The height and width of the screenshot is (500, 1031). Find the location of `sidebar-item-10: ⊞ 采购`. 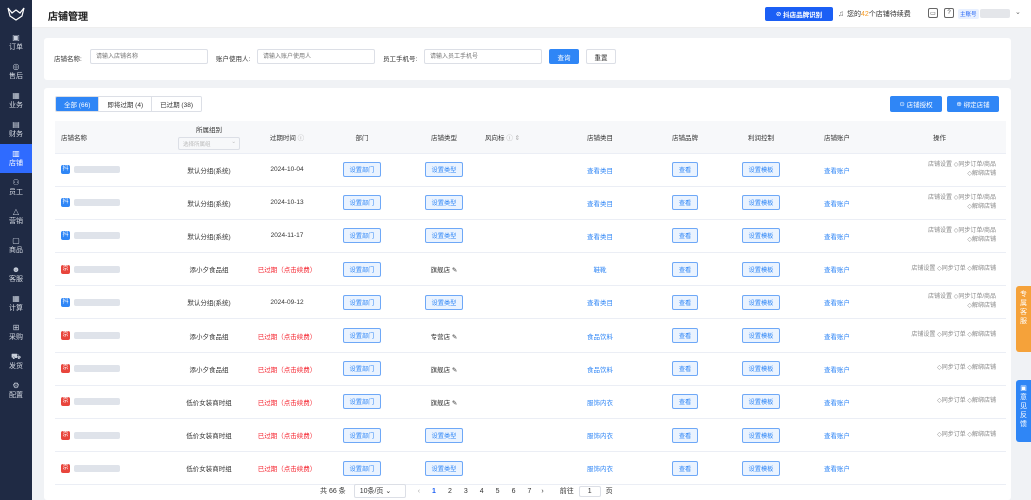

sidebar-item-10: ⊞ 采购 is located at coordinates (16, 332).